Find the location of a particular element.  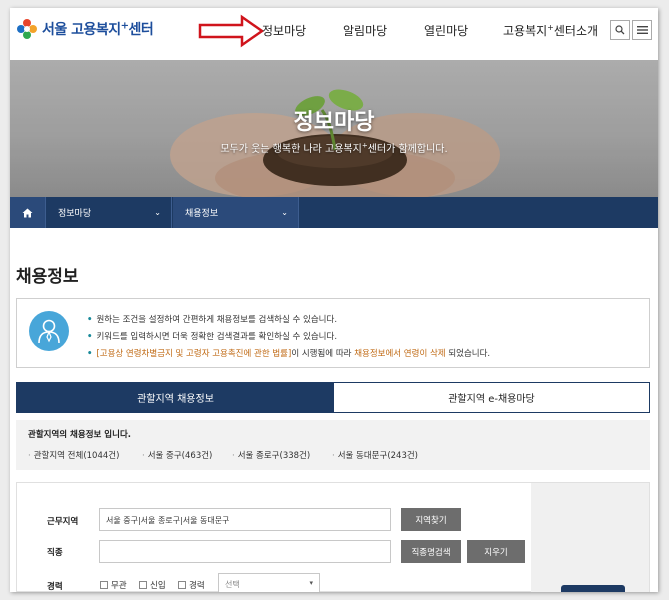

region-link-dongdaemungu: · 서울 동대문구(243건) is located at coordinates (375, 455).